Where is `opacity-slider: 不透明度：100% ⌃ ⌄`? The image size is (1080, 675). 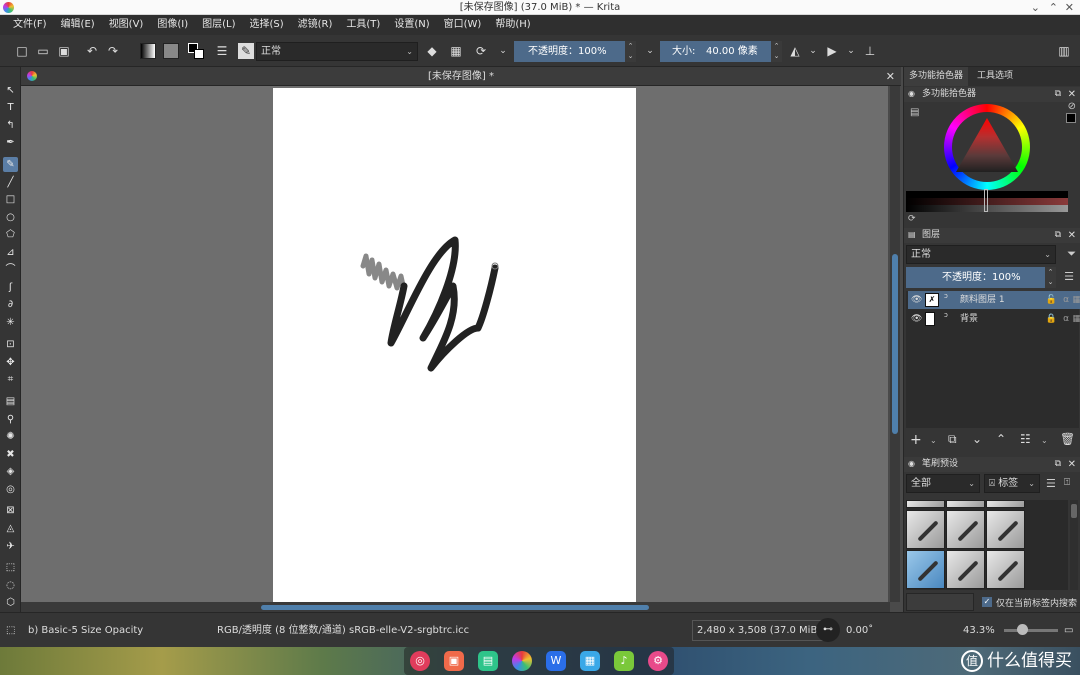 opacity-slider: 不透明度：100% ⌃ ⌄ is located at coordinates (575, 51).